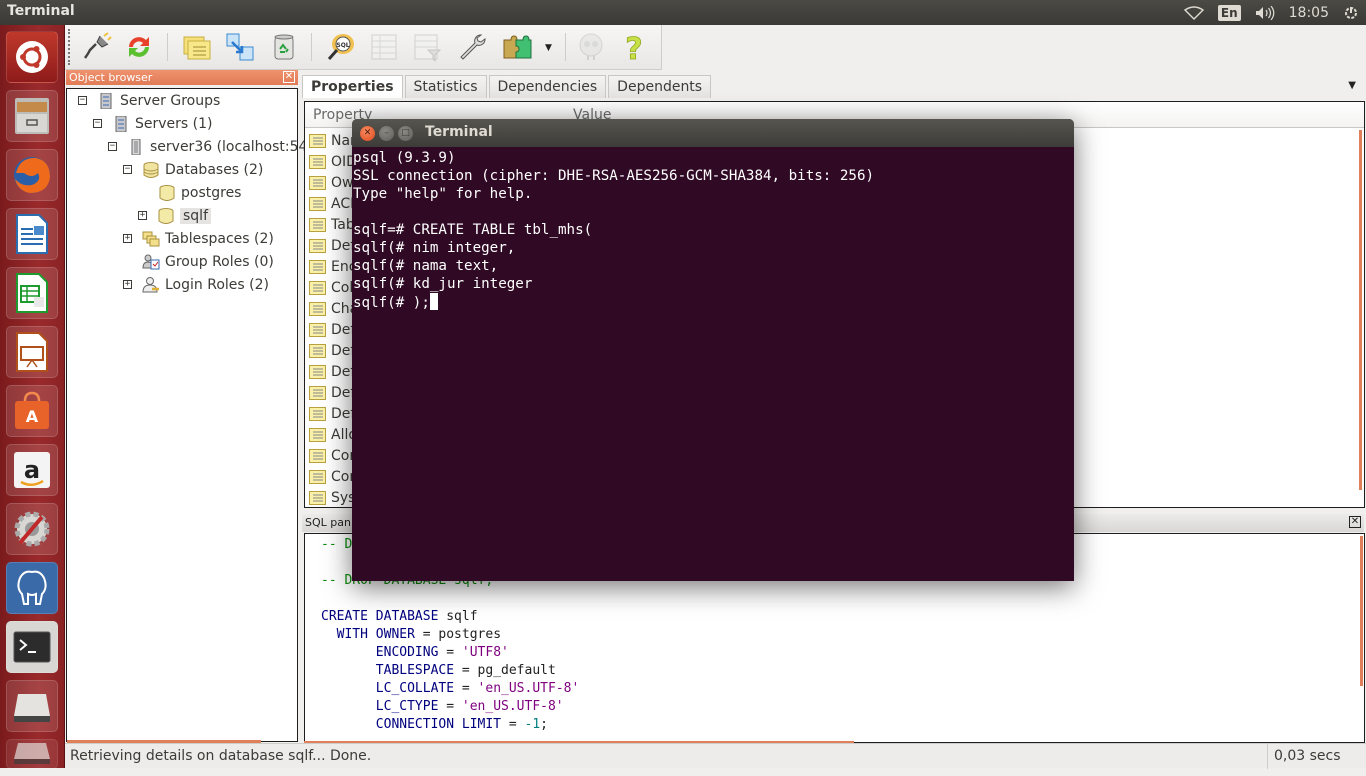 Image resolution: width=1366 pixels, height=776 pixels. I want to click on tab-statistics: Statistics, so click(445, 86).